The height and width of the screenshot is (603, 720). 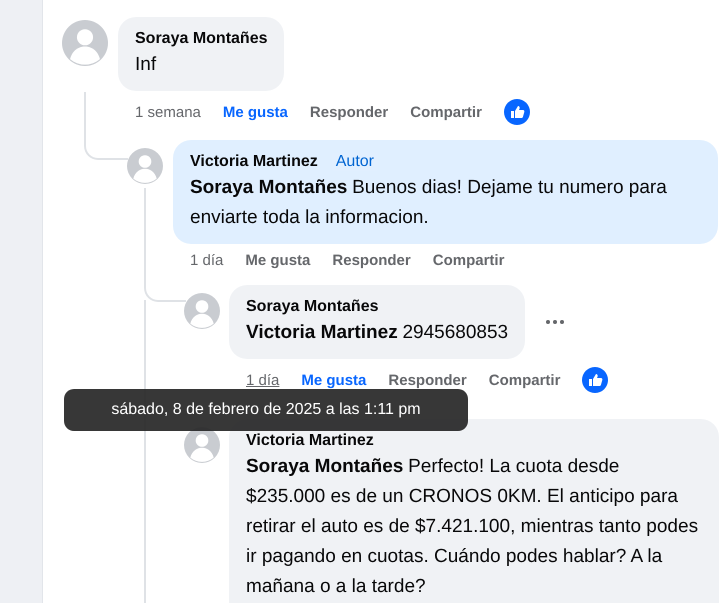 I want to click on thread-line, so click(x=106, y=126).